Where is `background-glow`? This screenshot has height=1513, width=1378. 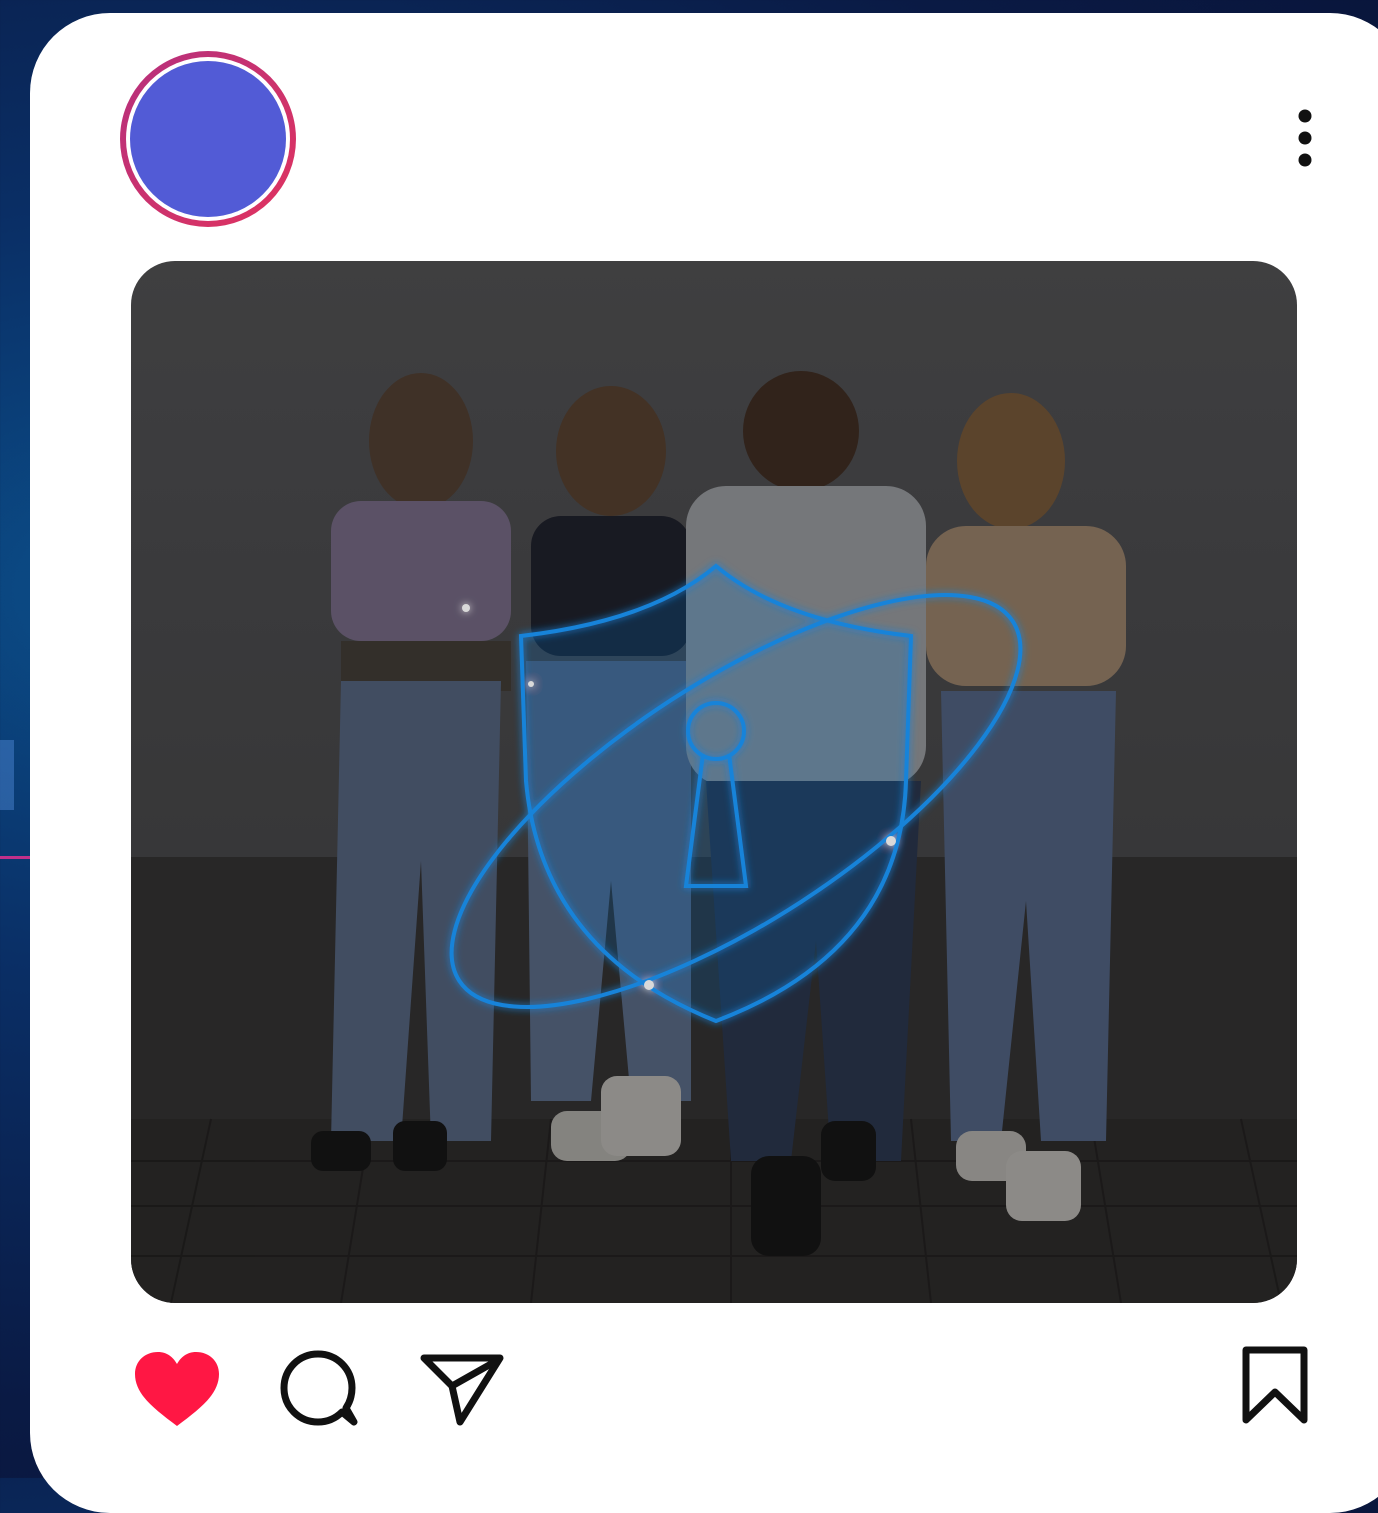 background-glow is located at coordinates (7, 775).